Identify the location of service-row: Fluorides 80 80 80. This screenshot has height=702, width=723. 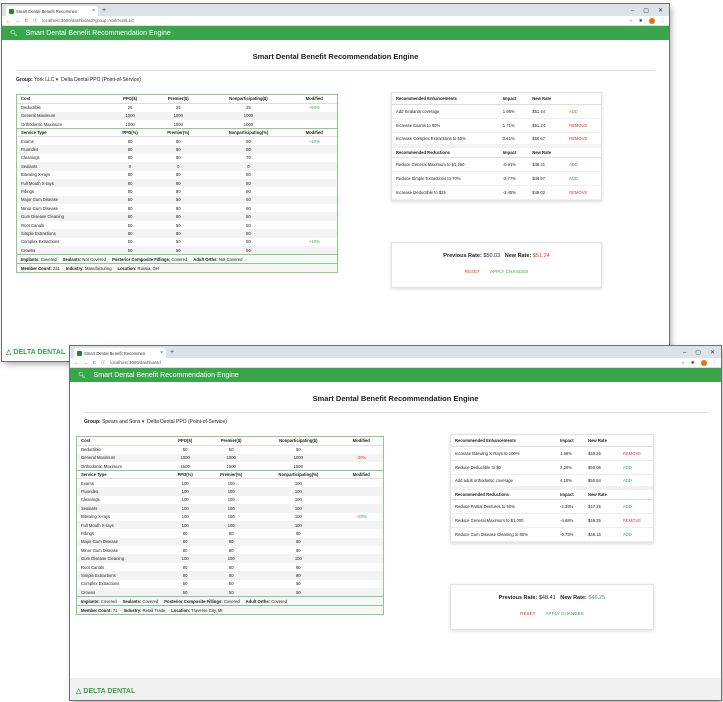
(177, 149).